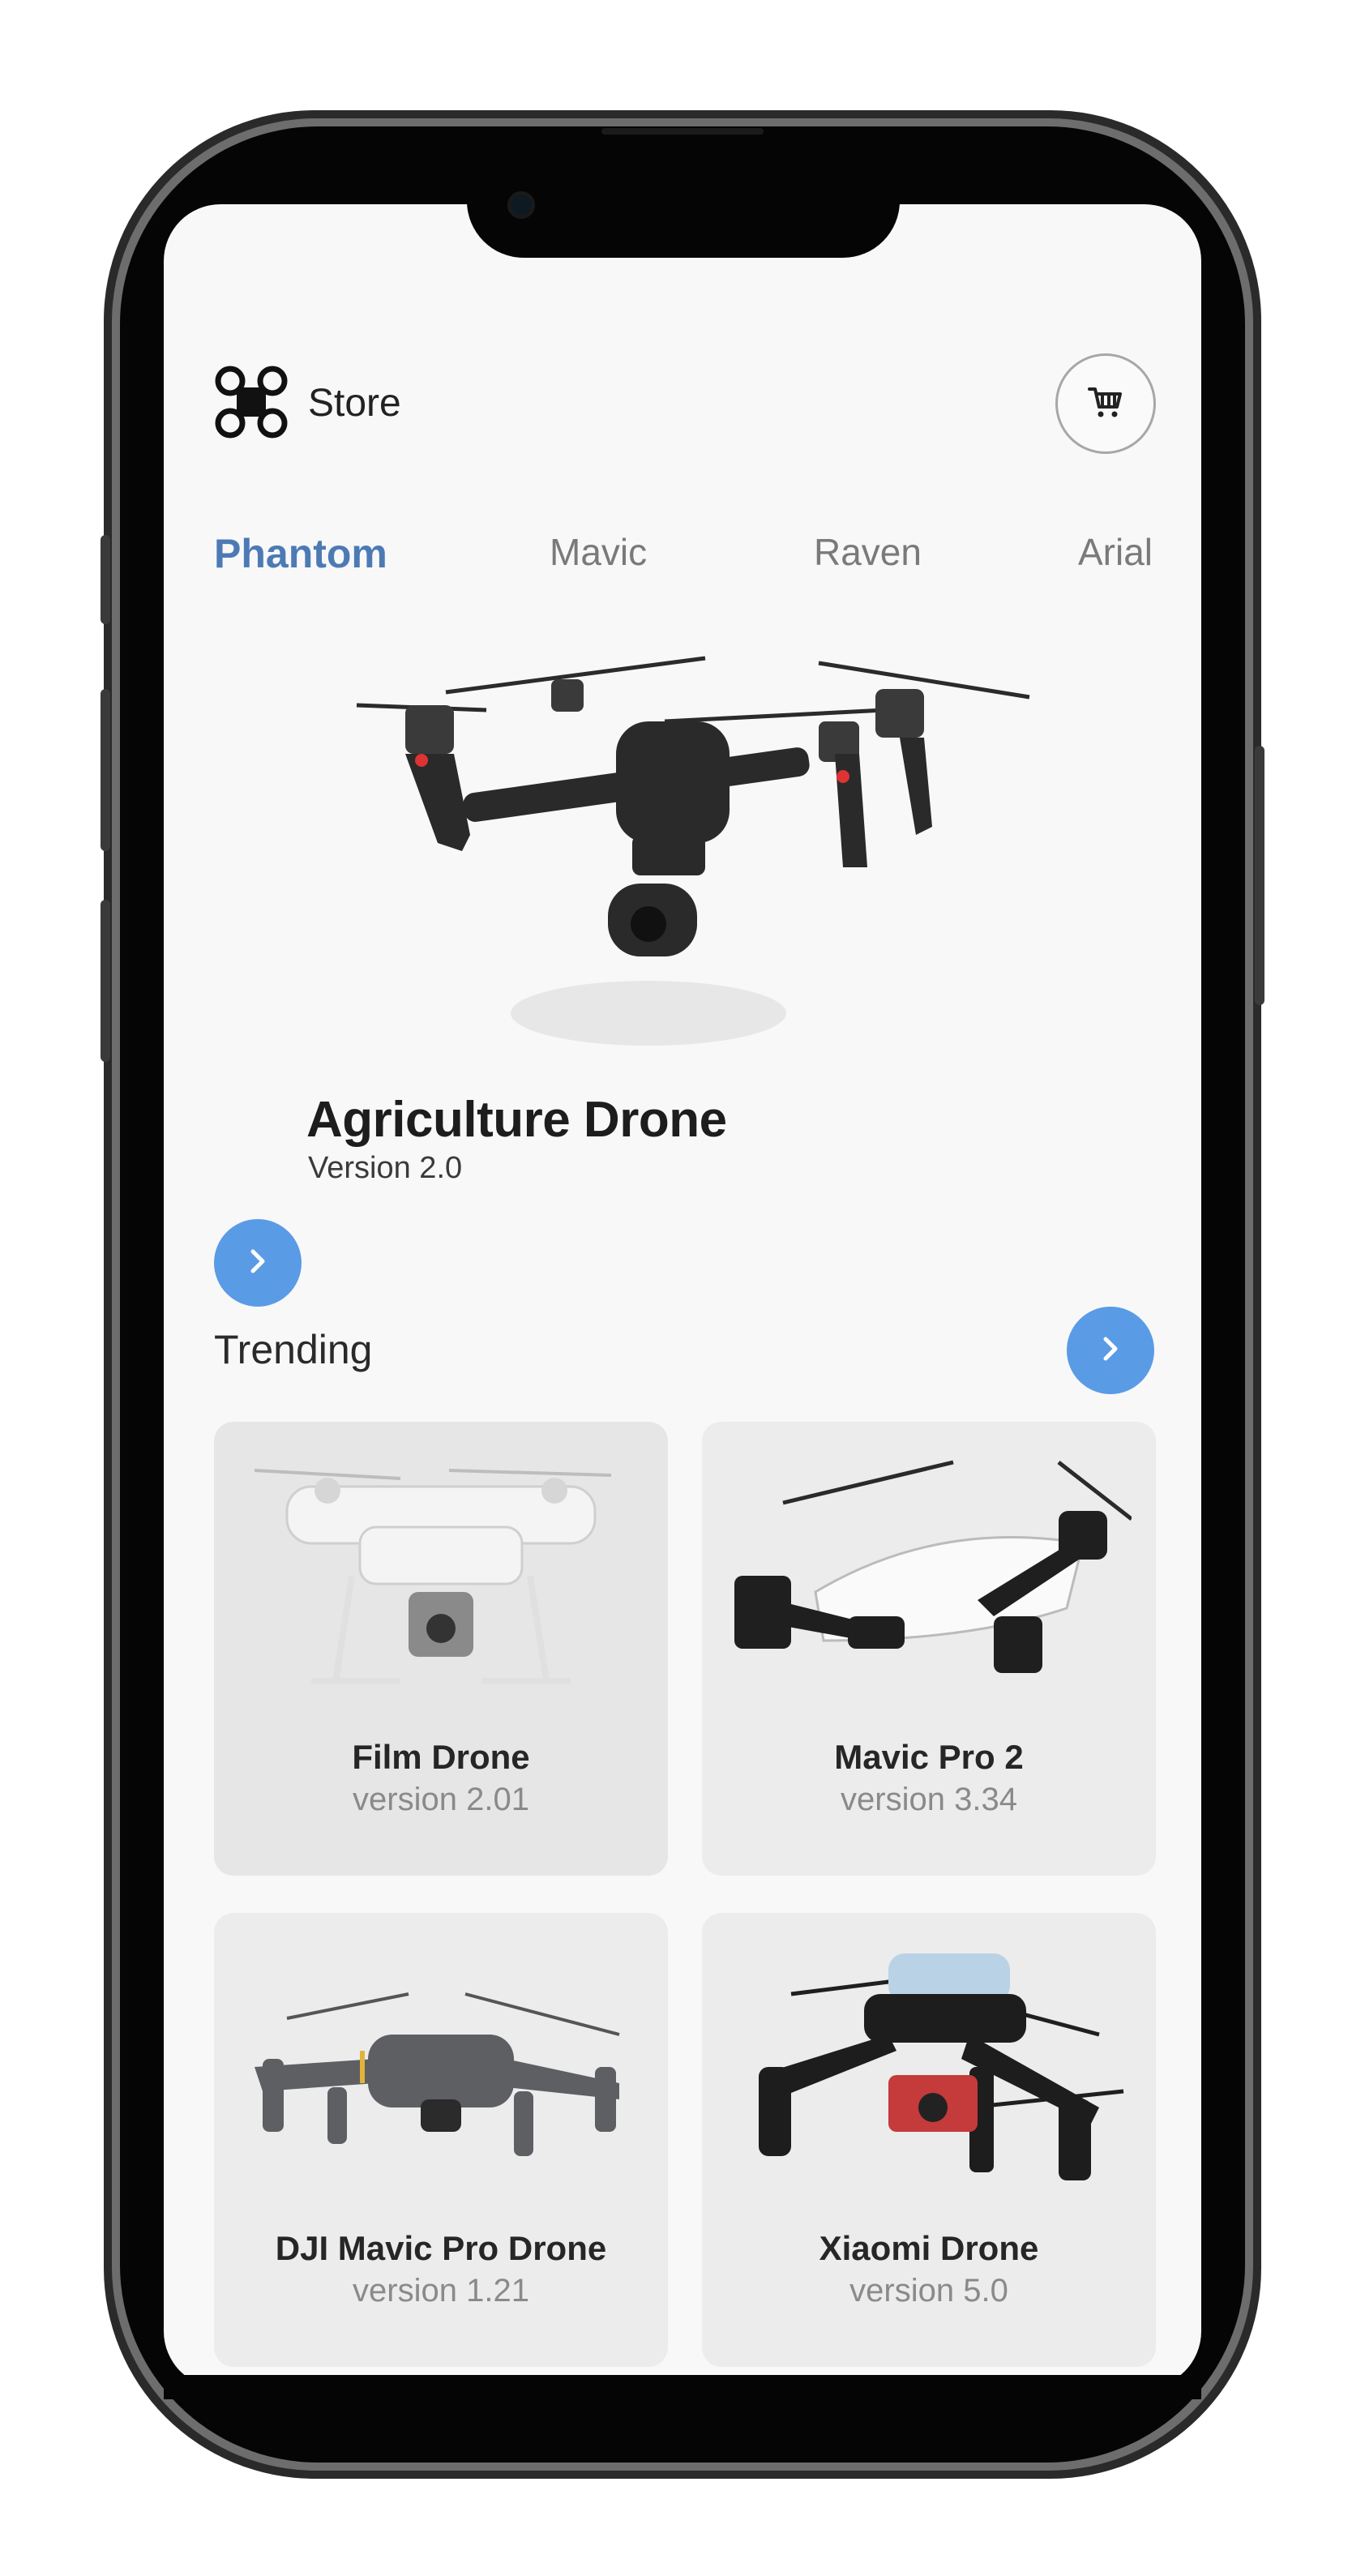  I want to click on front-camera, so click(521, 205).